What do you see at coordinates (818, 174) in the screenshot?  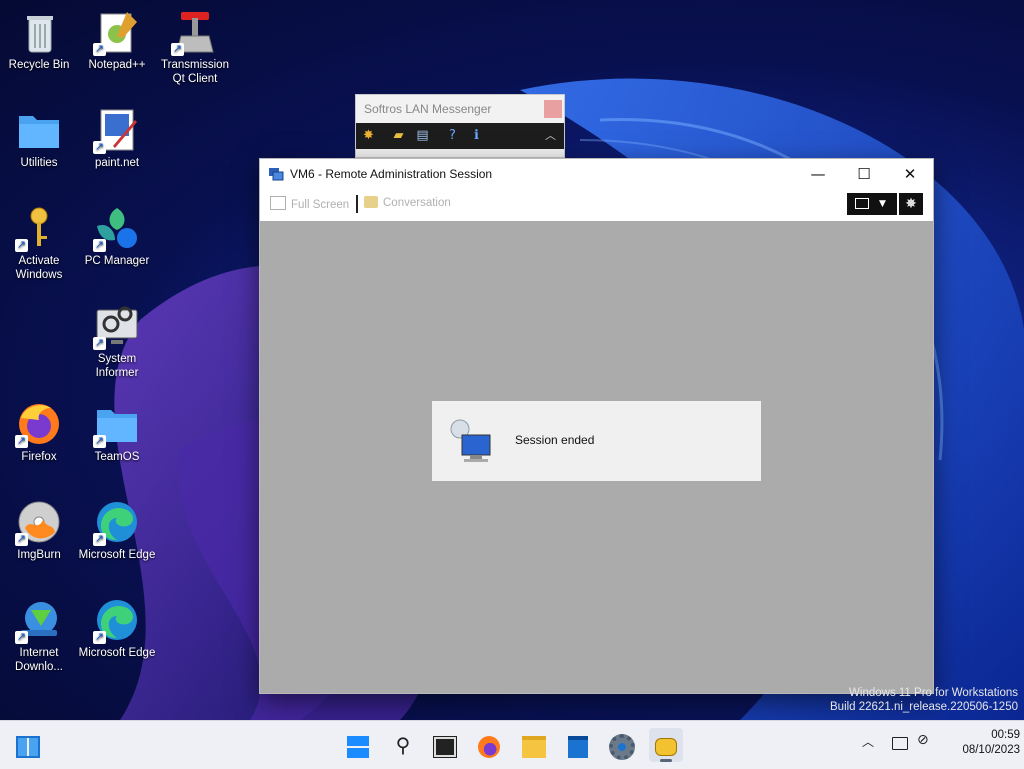 I see `minimize-button: —` at bounding box center [818, 174].